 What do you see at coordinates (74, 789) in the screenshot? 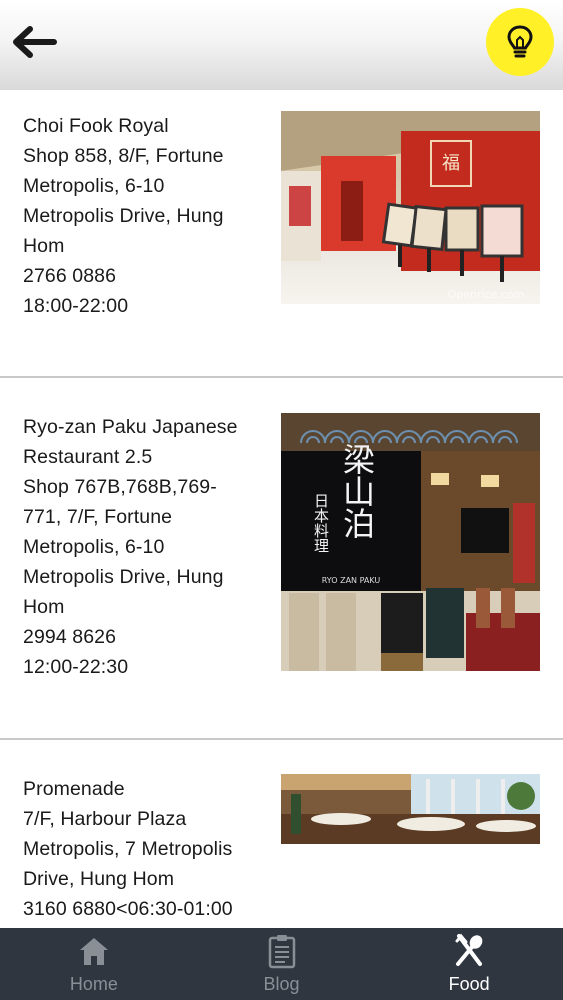
I see `restaurant-name: Promenade` at bounding box center [74, 789].